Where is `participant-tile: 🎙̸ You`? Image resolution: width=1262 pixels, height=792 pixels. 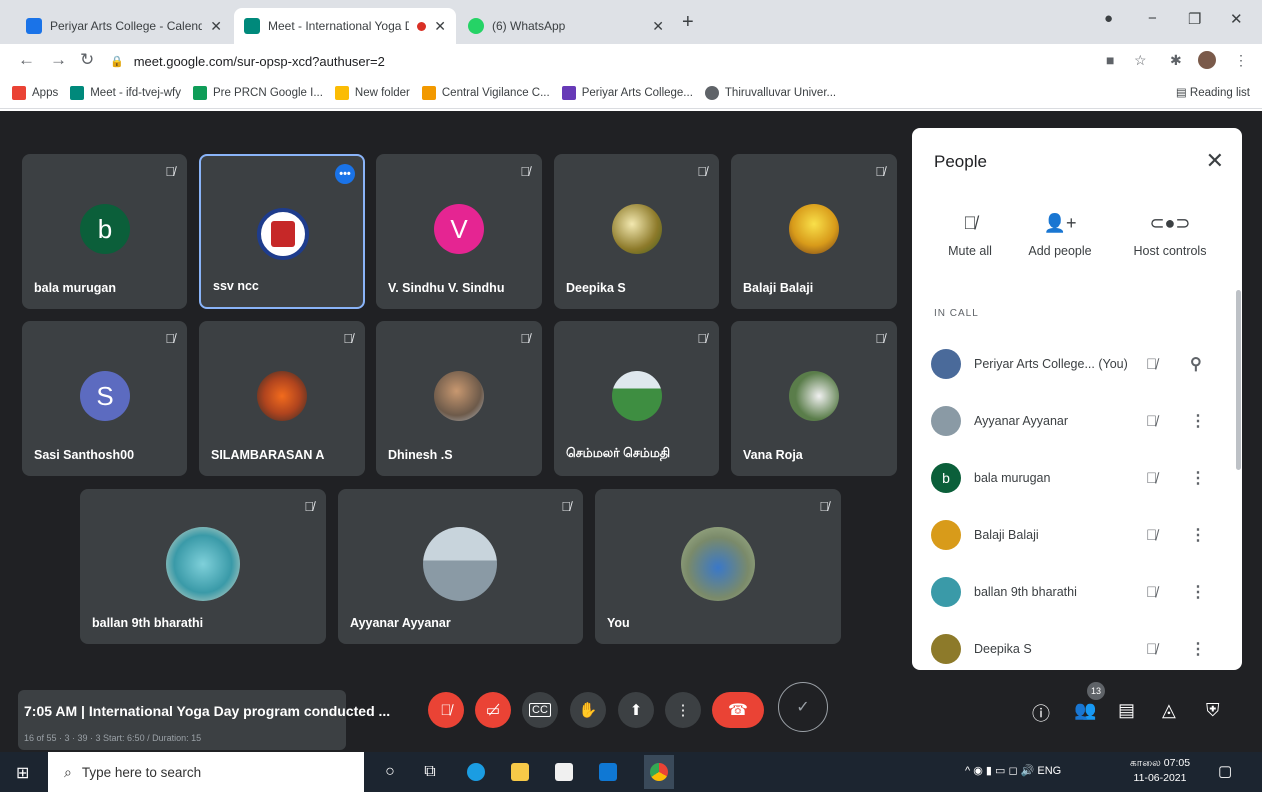
participant-tile: 🎙̸ You is located at coordinates (718, 566).